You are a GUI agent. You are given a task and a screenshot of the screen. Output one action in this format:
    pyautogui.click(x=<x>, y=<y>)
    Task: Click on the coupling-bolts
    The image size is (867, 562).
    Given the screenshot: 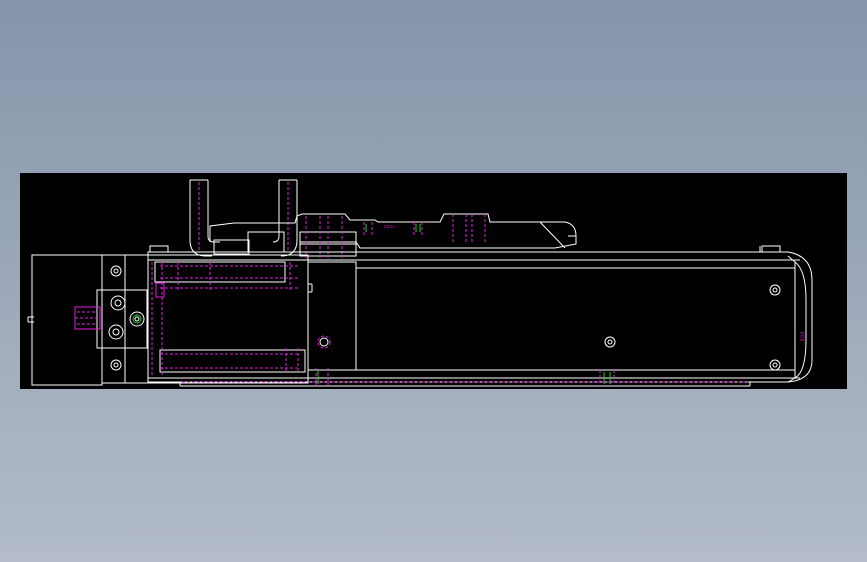 What is the action you would take?
    pyautogui.click(x=126, y=318)
    